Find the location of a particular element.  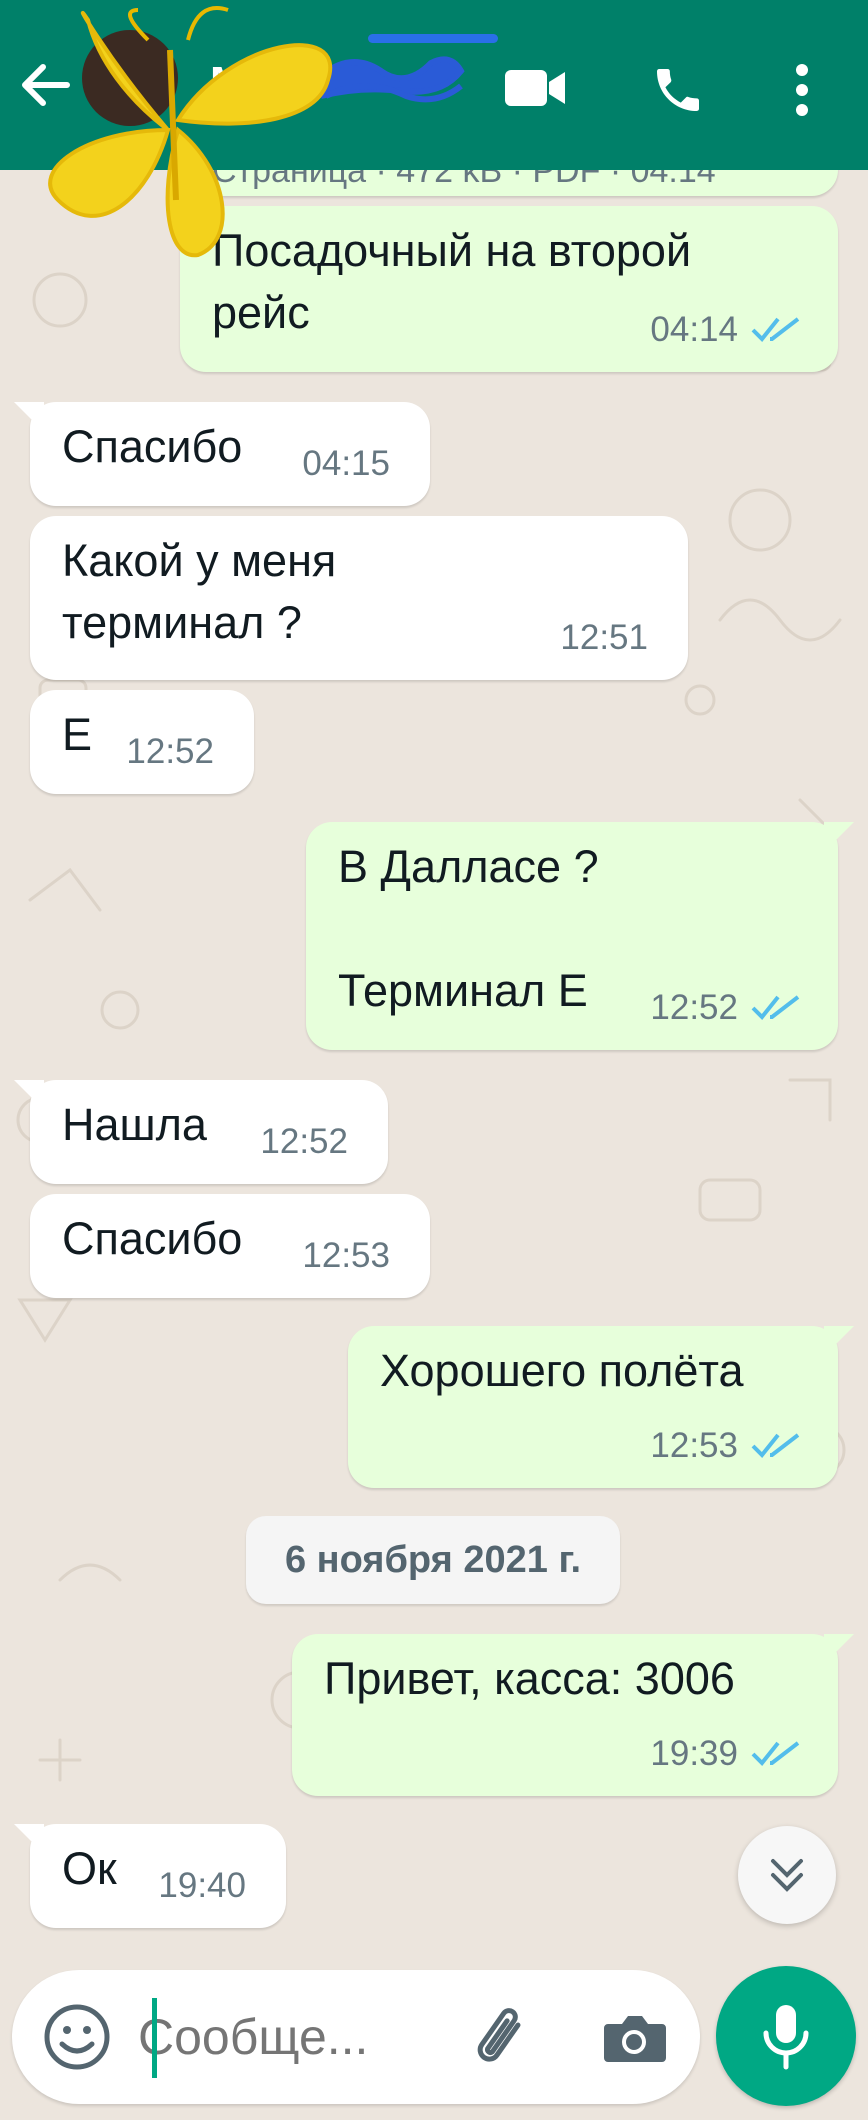

message-bubble-incoming: Спасибо 04:15 is located at coordinates (222, 454).